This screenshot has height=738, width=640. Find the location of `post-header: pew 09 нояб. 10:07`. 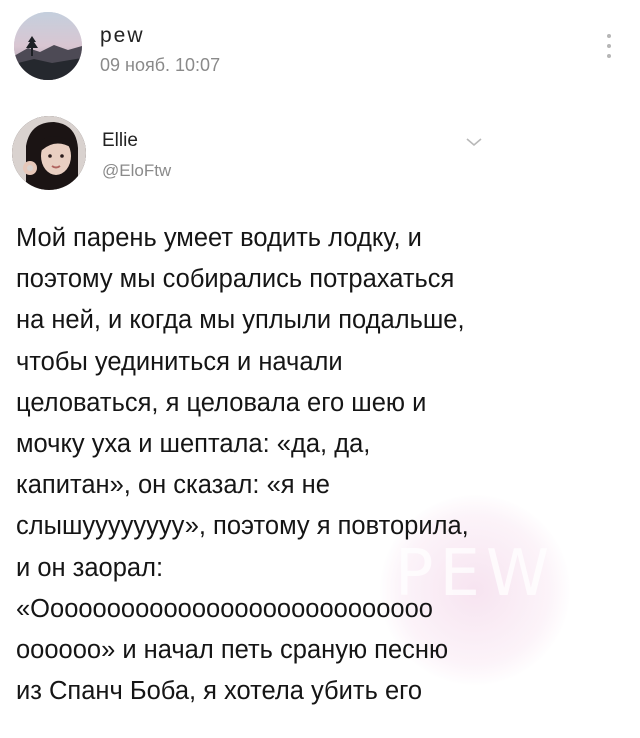

post-header: pew 09 нояб. 10:07 is located at coordinates (320, 50).